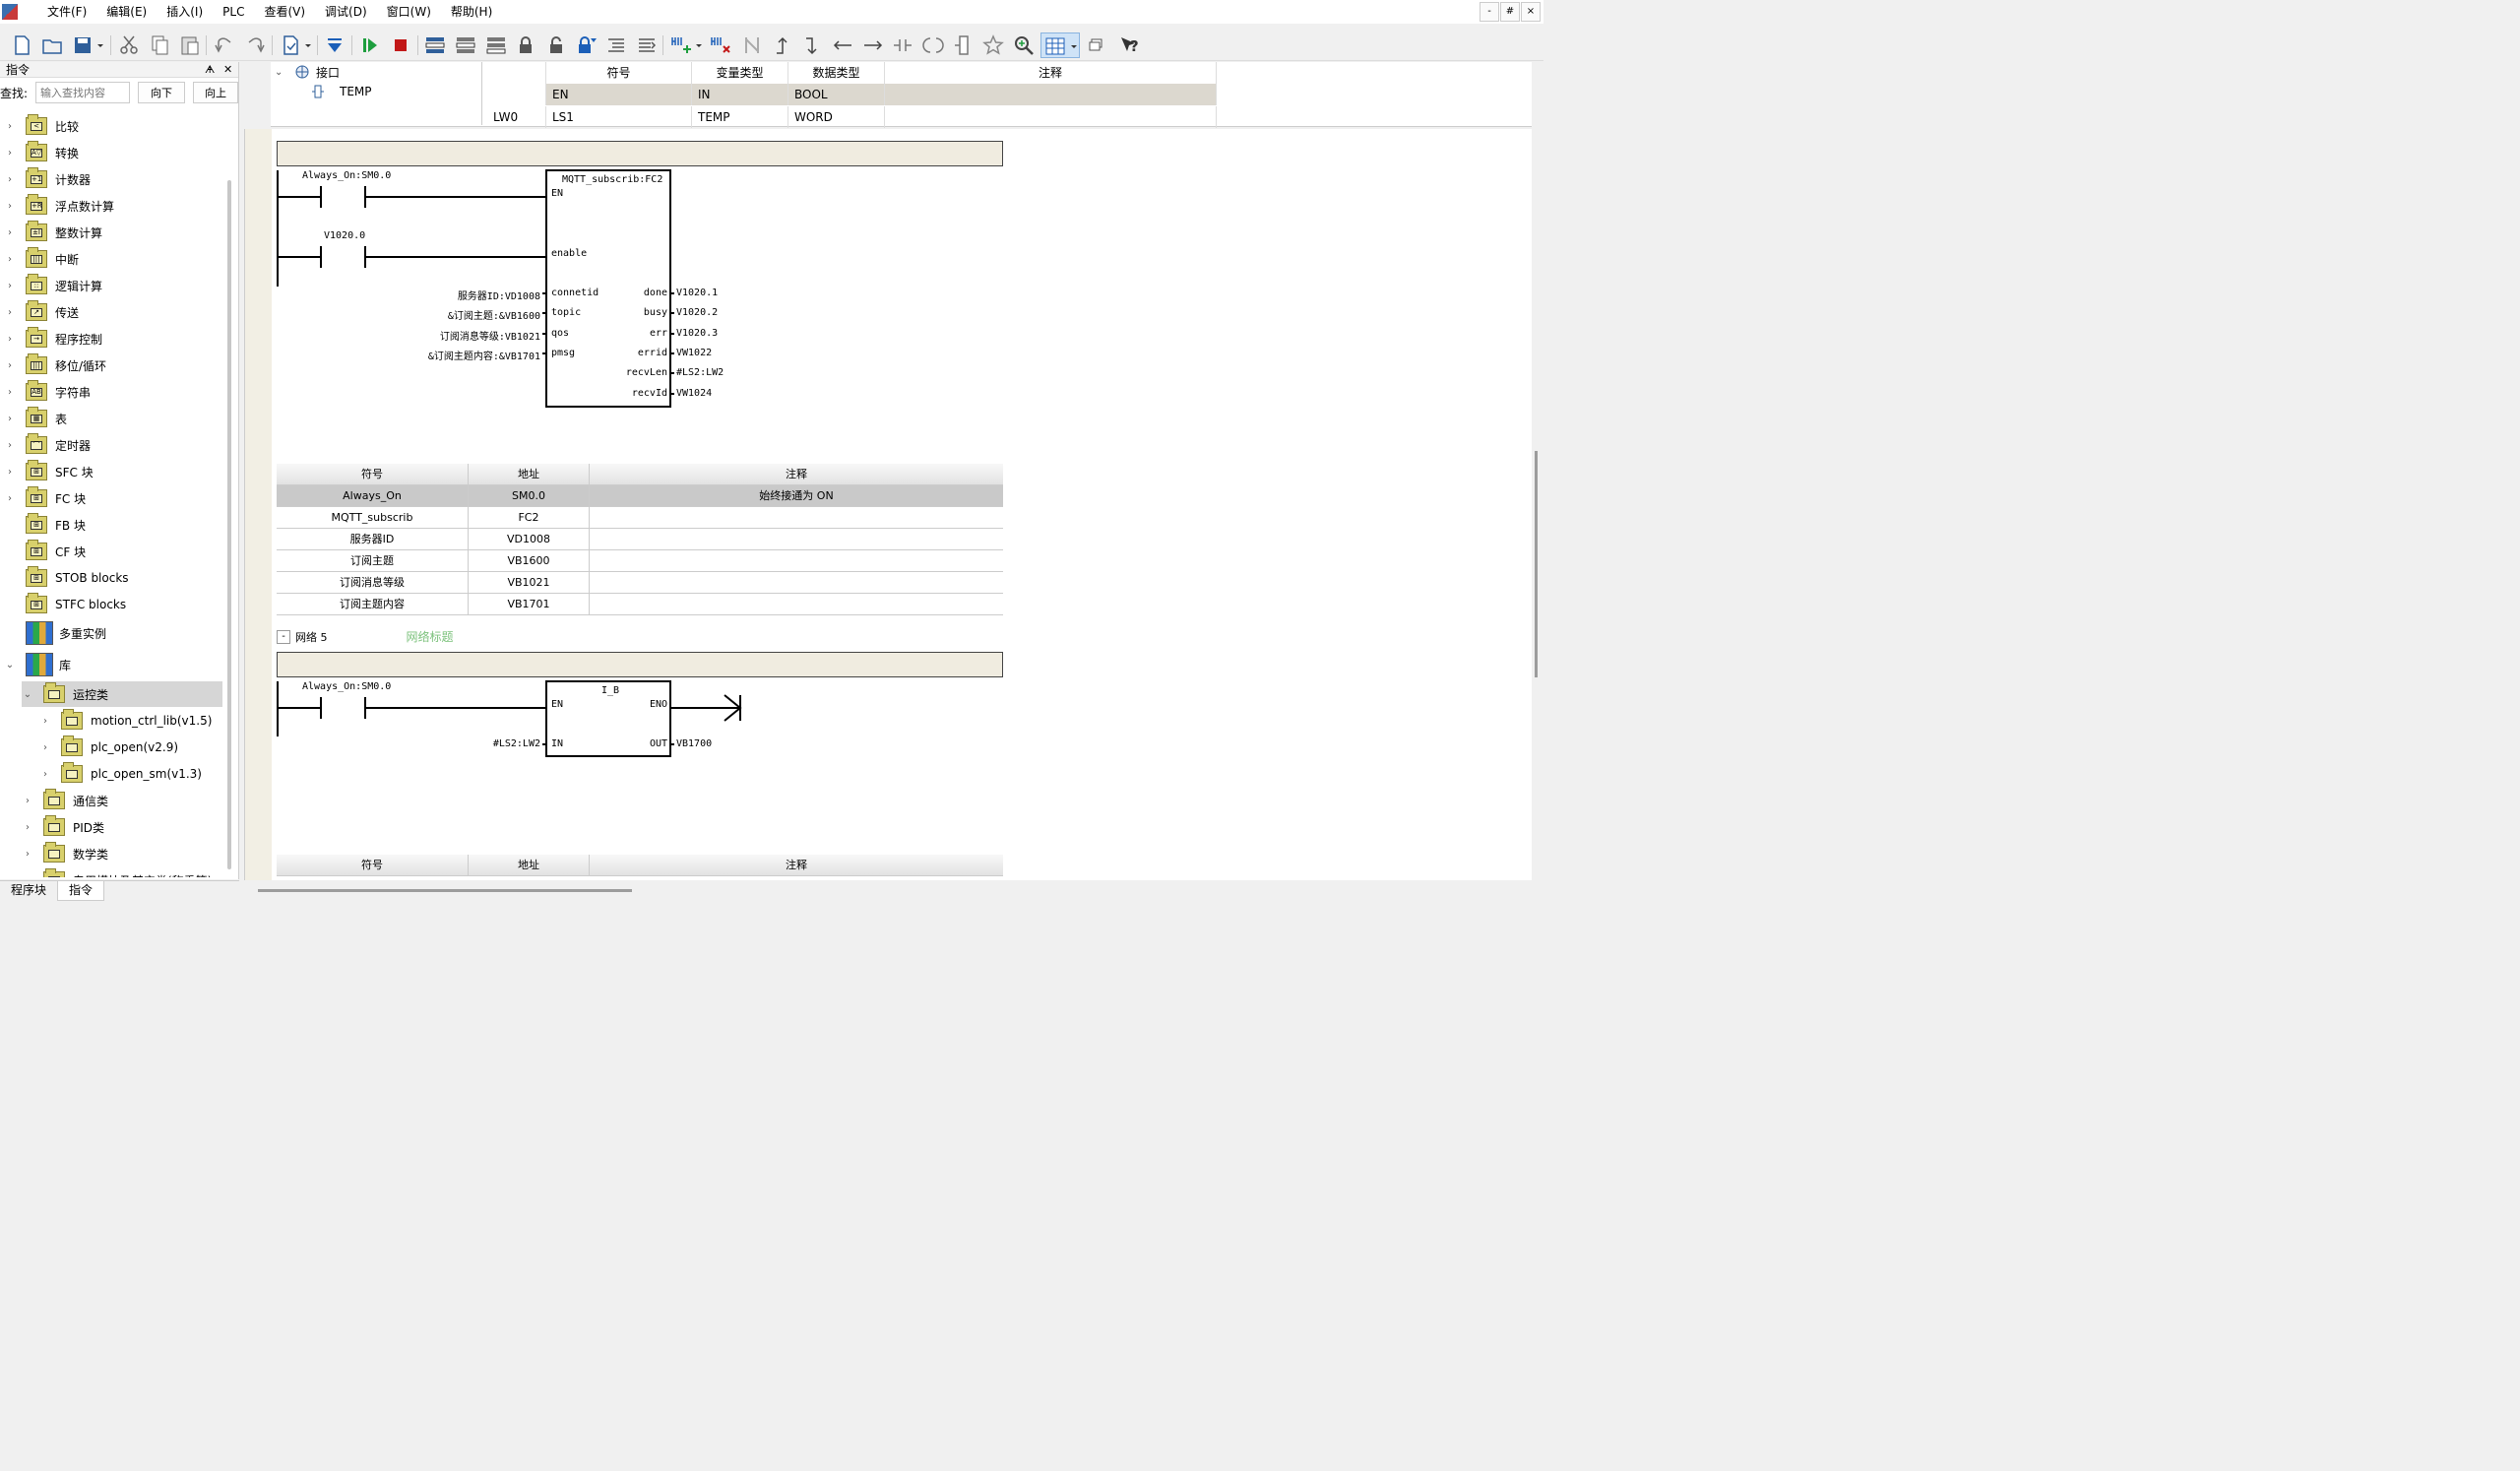 Image resolution: width=2520 pixels, height=1471 pixels. What do you see at coordinates (63, 827) in the screenshot?
I see `tree-item-library-class: › PID类` at bounding box center [63, 827].